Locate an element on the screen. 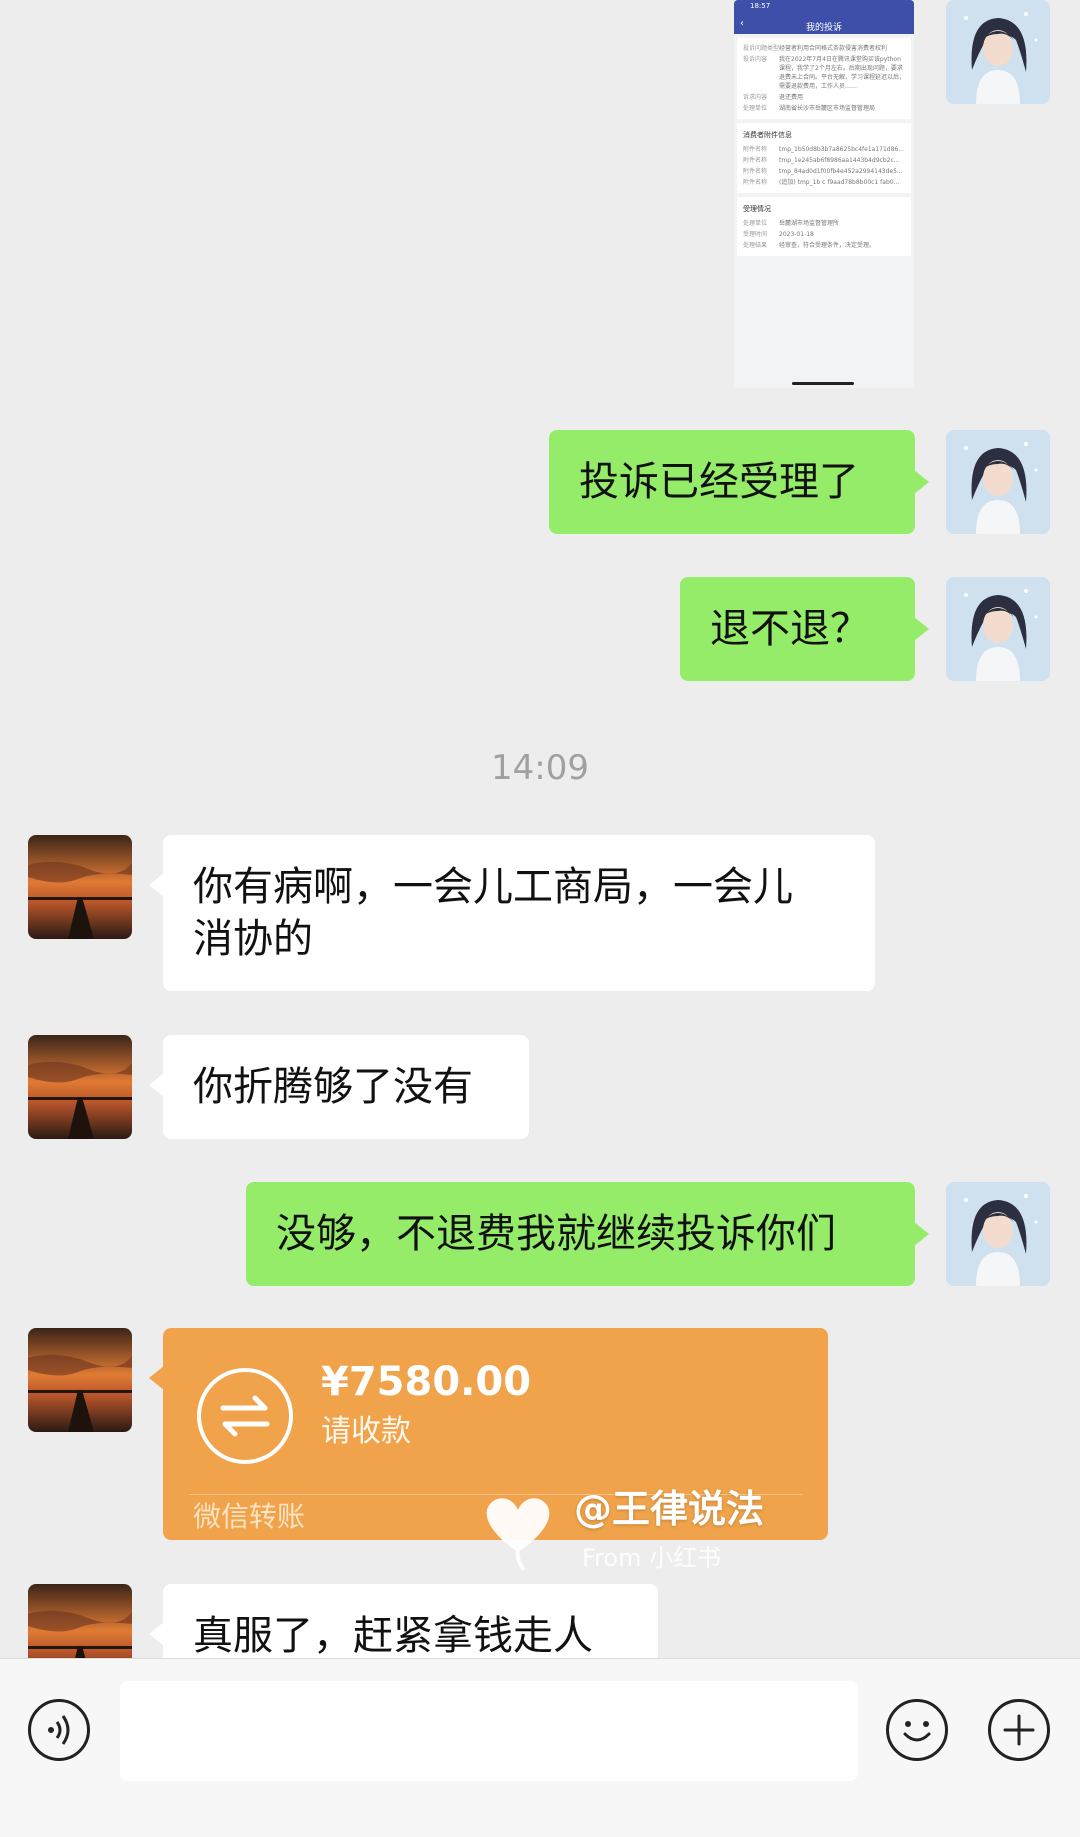 This screenshot has width=1080, height=1837. message-bubble-them: 你折腾够了没有 is located at coordinates (339, 1087).